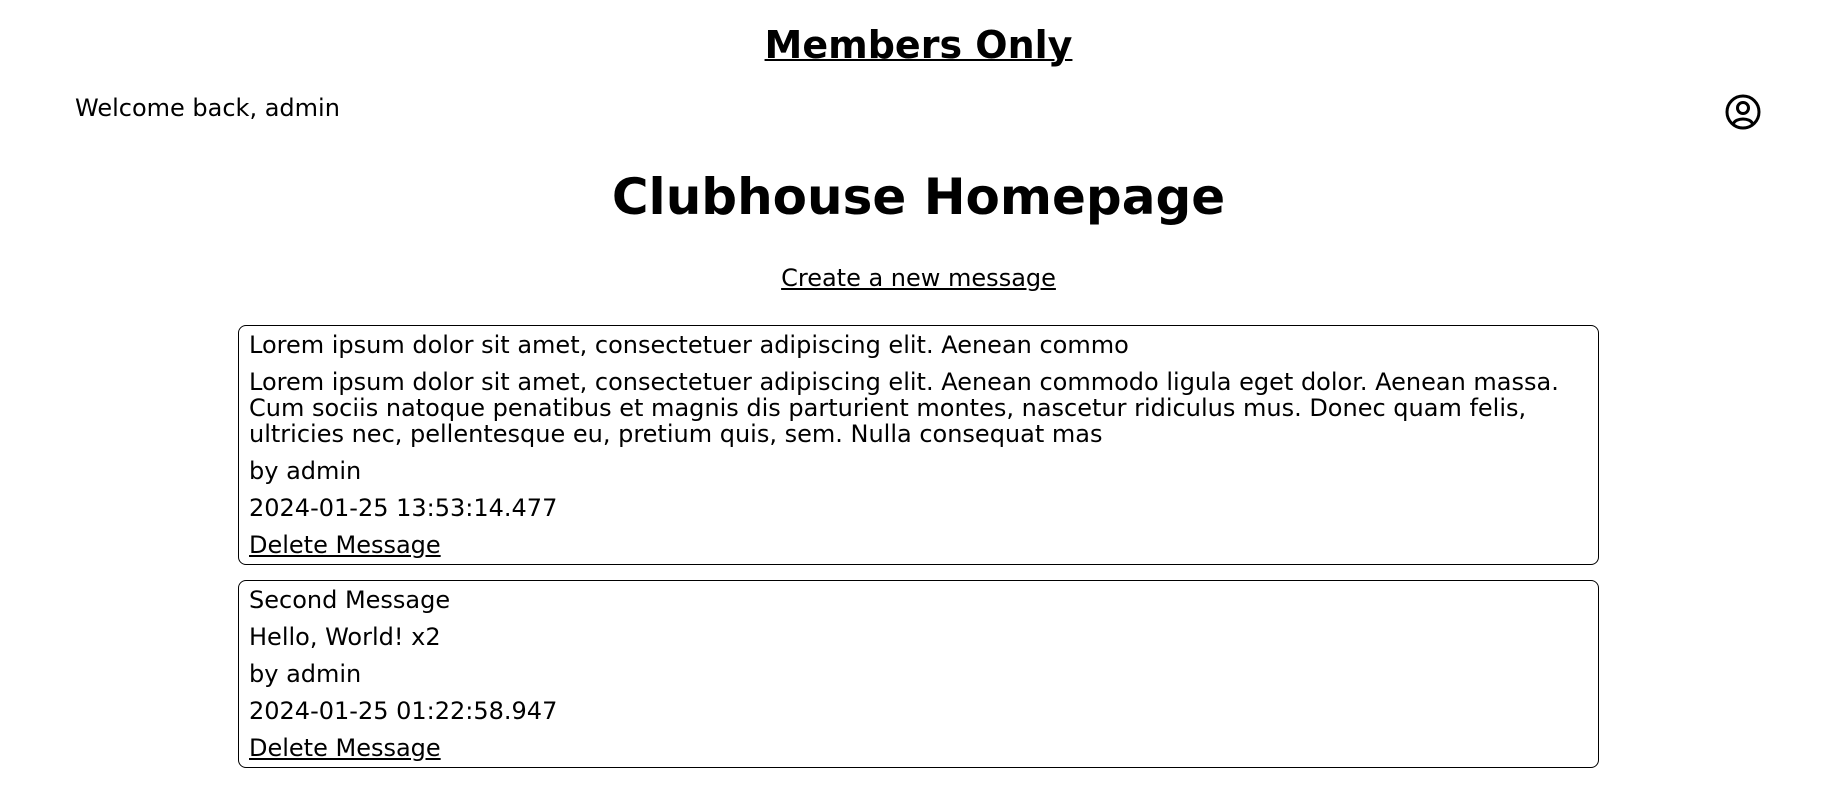 The image size is (1837, 809). I want to click on create-message-container: Create a new message, so click(918, 278).